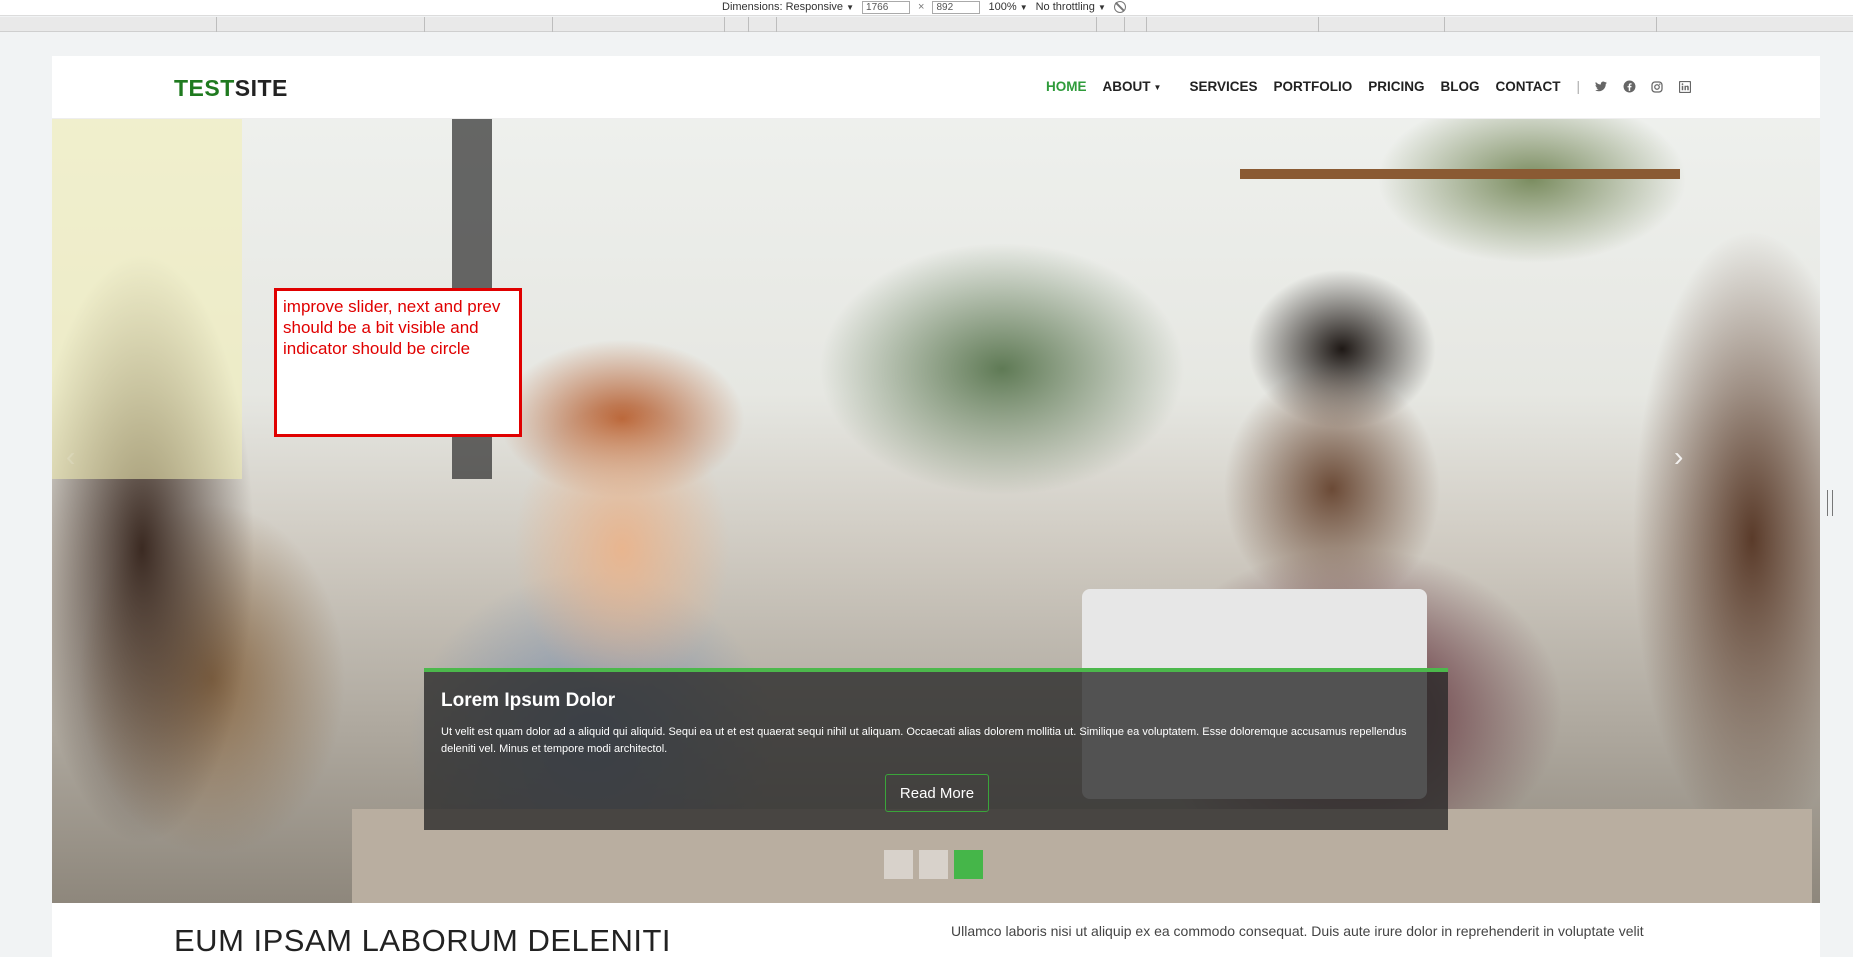  I want to click on linkedin-icon, so click(1685, 87).